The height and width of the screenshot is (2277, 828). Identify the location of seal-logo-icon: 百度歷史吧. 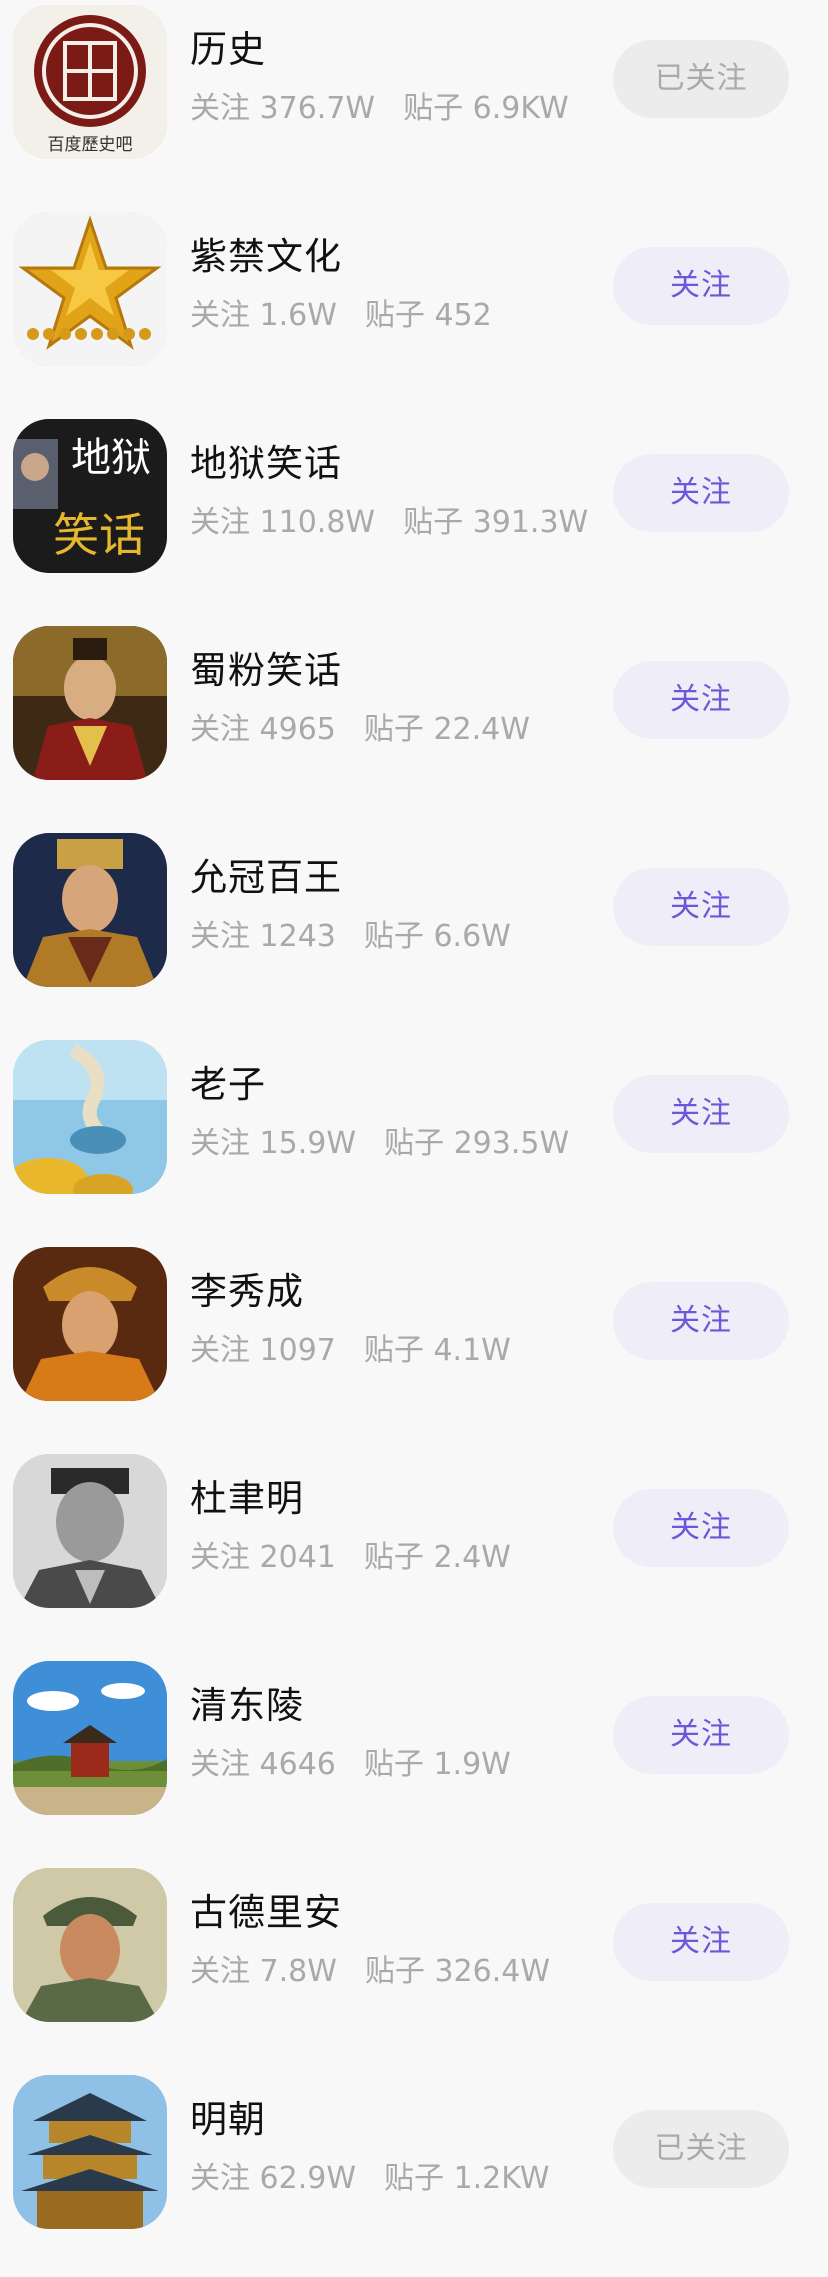
(90, 82).